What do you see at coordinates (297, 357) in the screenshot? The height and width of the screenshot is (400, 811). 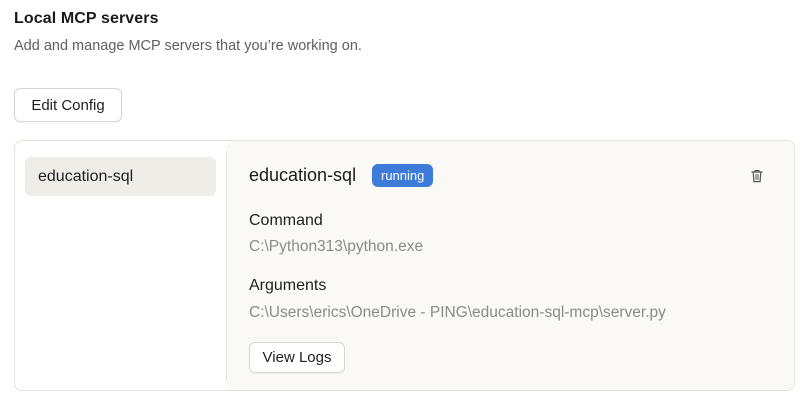 I see `view-logs-button: View Logs` at bounding box center [297, 357].